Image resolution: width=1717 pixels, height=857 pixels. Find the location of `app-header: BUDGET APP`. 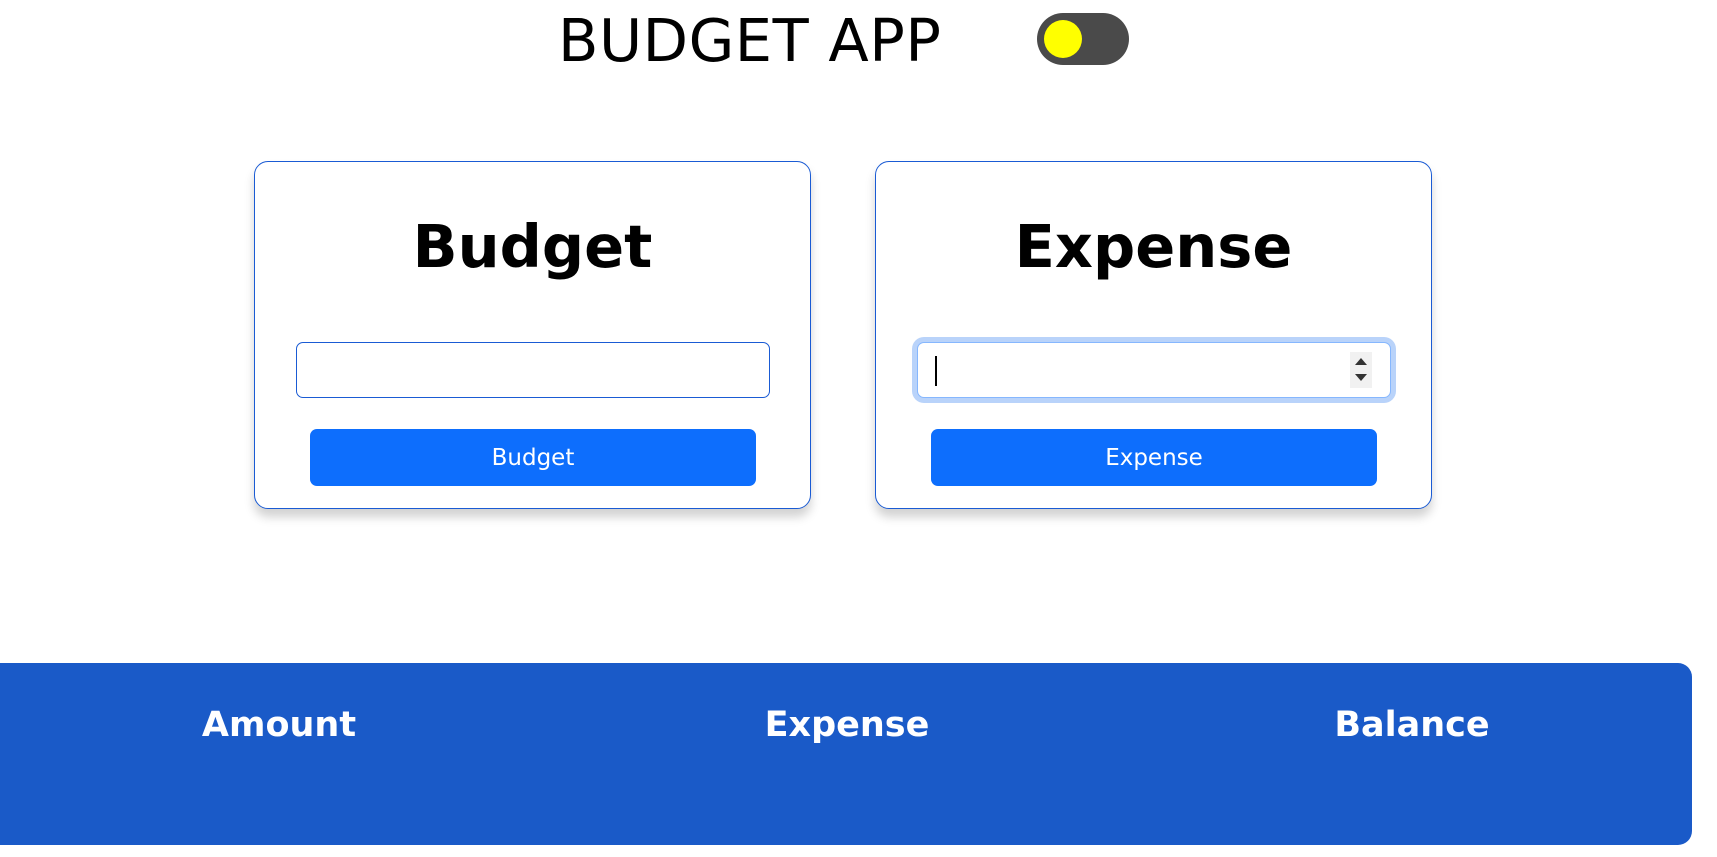

app-header: BUDGET APP is located at coordinates (858, 45).